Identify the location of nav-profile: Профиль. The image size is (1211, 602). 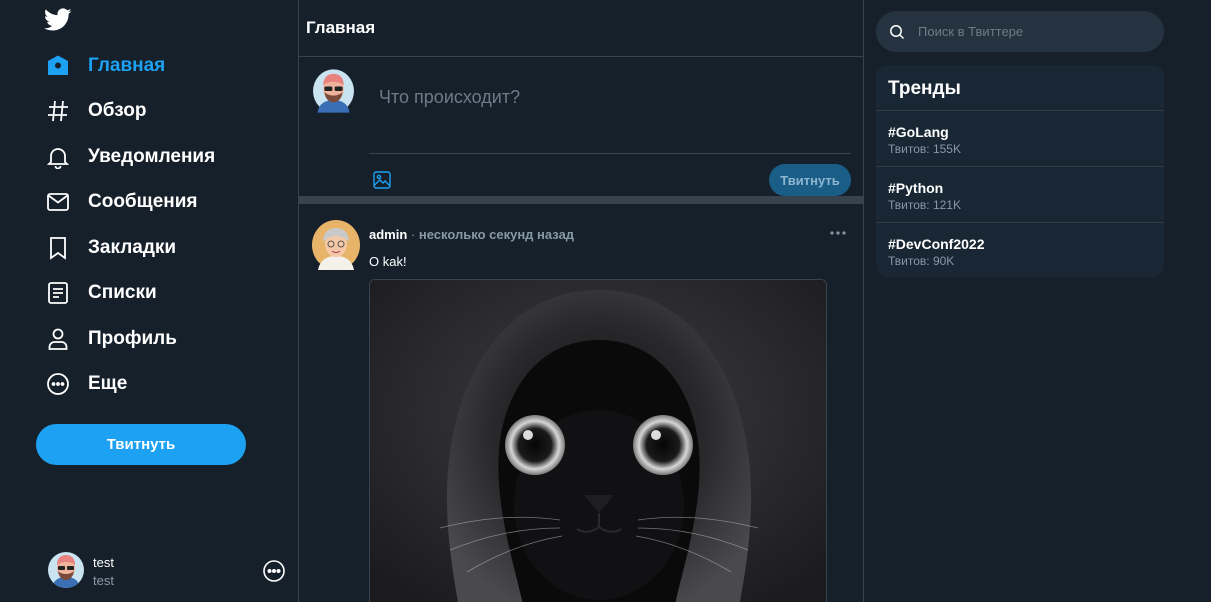
(111, 339).